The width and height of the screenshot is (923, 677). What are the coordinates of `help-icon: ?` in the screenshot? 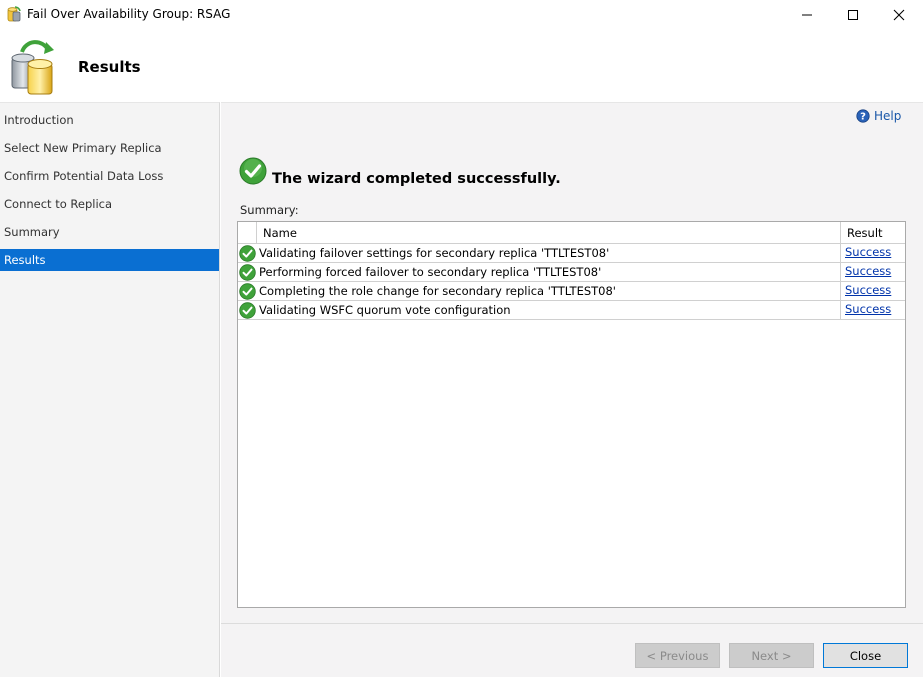 It's located at (863, 116).